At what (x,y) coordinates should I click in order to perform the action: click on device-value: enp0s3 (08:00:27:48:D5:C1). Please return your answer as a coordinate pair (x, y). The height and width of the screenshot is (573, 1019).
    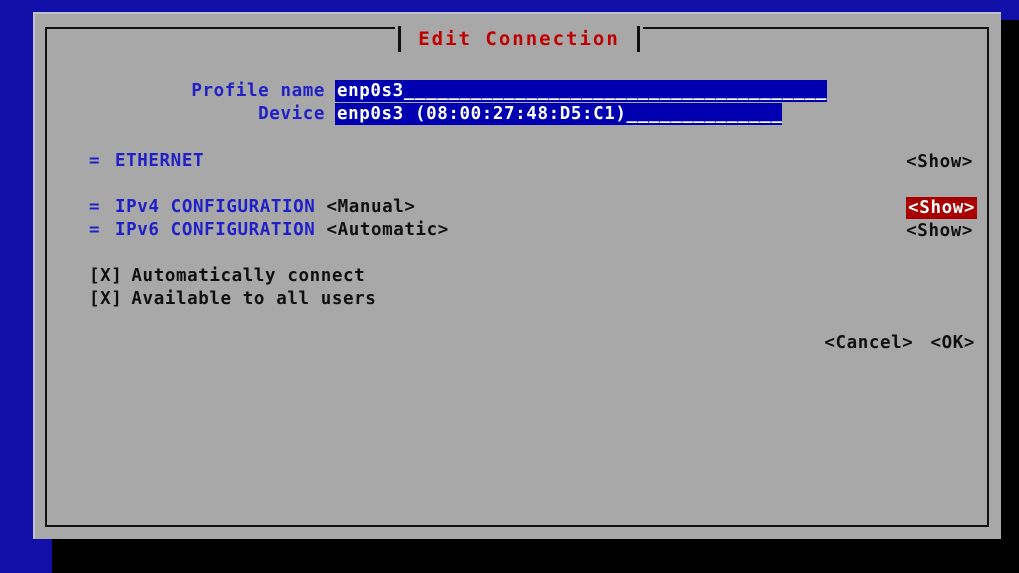
    Looking at the image, I should click on (482, 114).